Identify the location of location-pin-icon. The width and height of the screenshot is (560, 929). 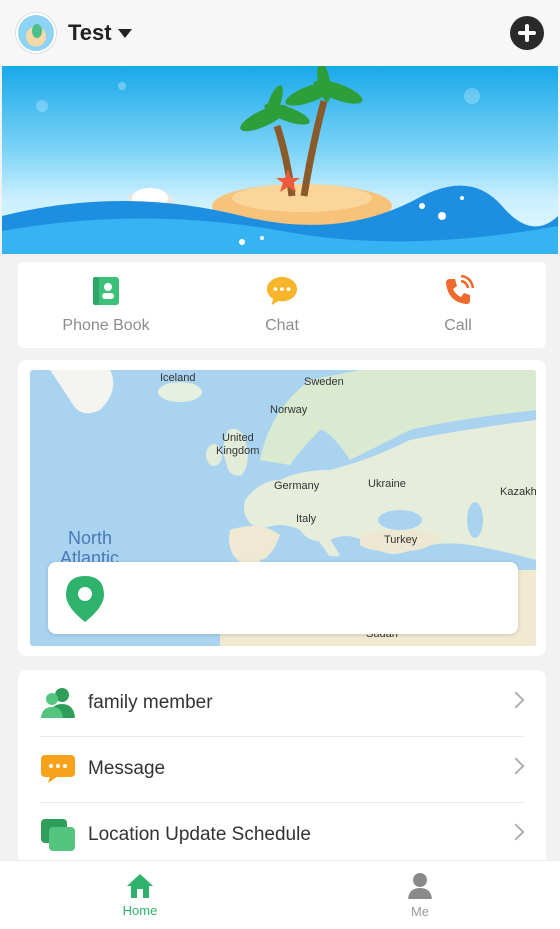
(85, 599).